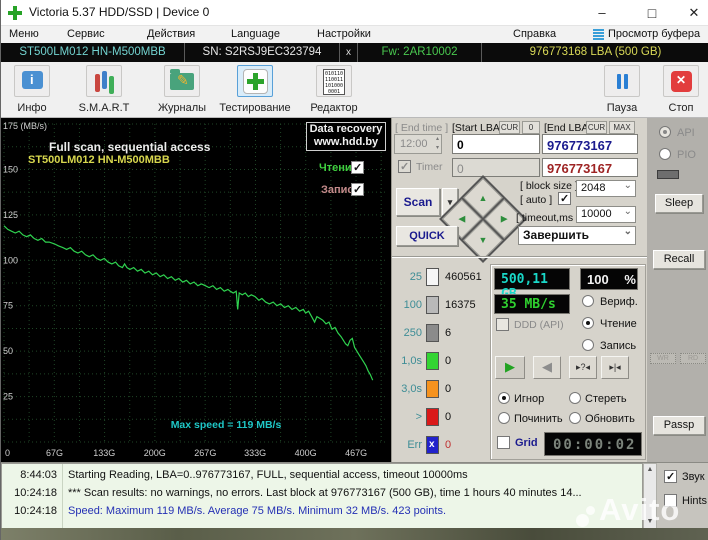  Describe the element at coordinates (531, 127) in the screenshot. I see `start-zero-button: 0` at that location.